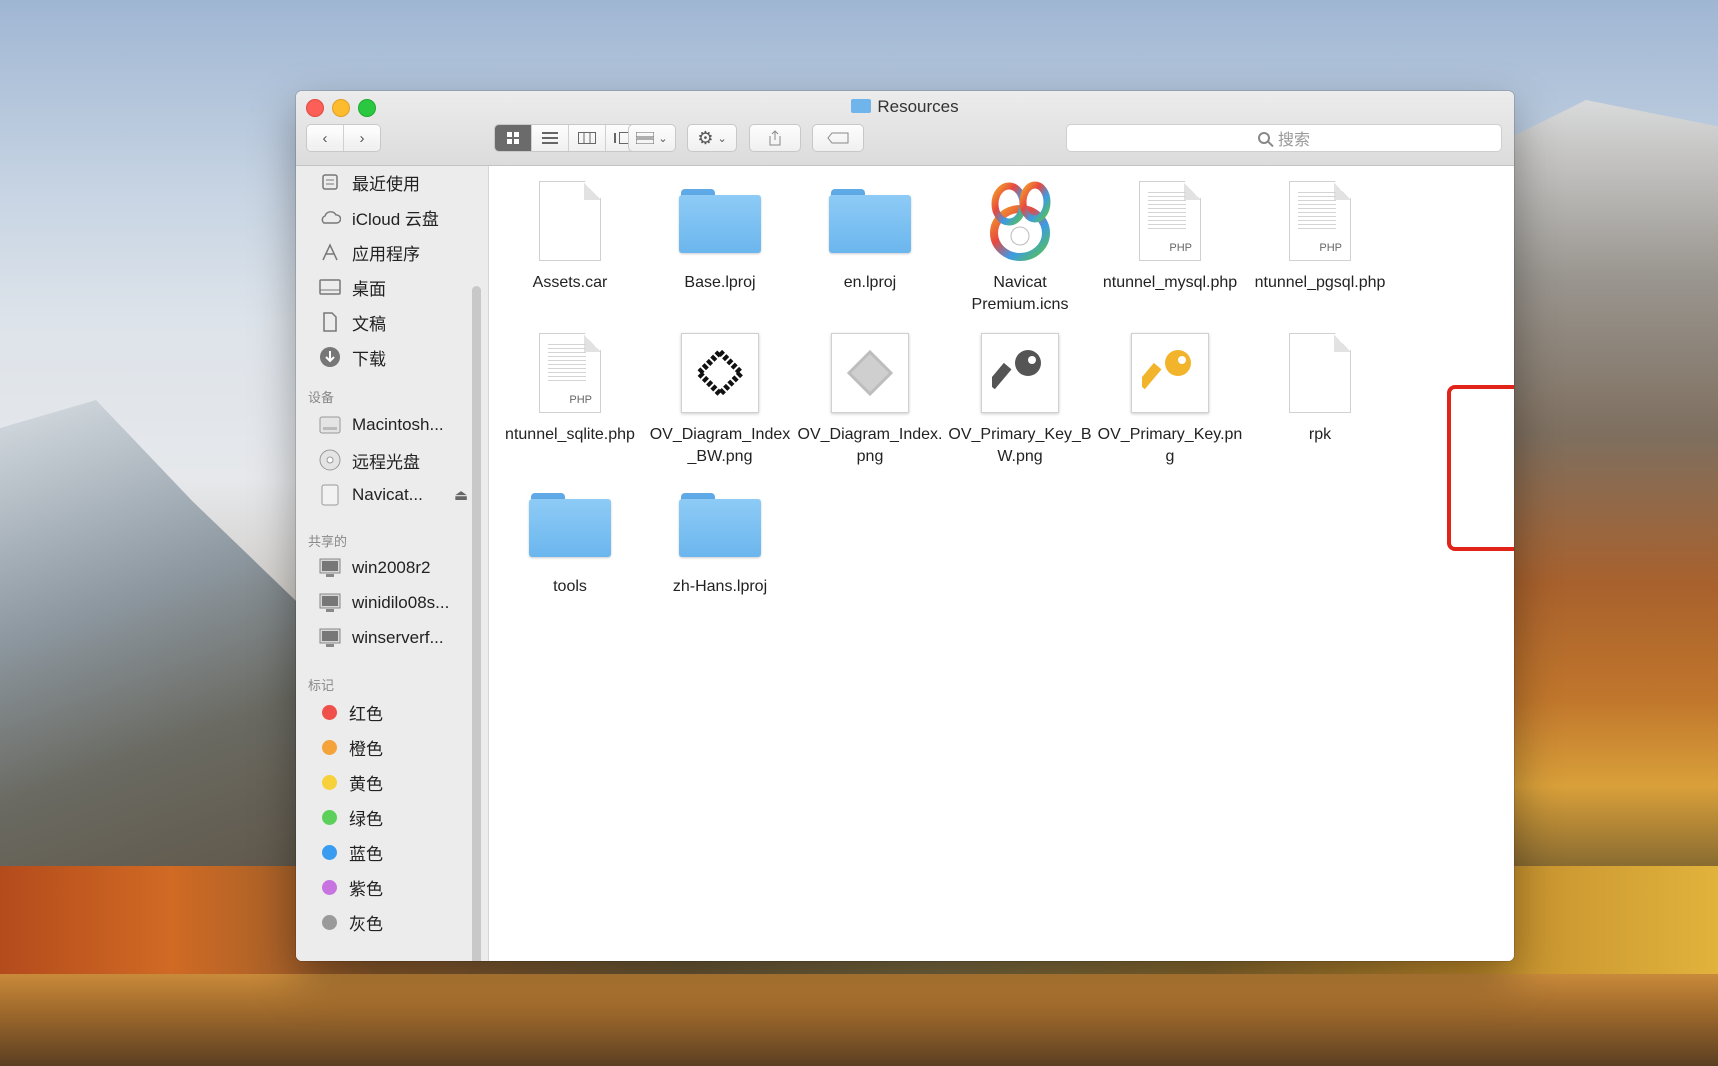  Describe the element at coordinates (395, 219) in the screenshot. I see `sidebar-item-label: iCloud 云盘` at that location.